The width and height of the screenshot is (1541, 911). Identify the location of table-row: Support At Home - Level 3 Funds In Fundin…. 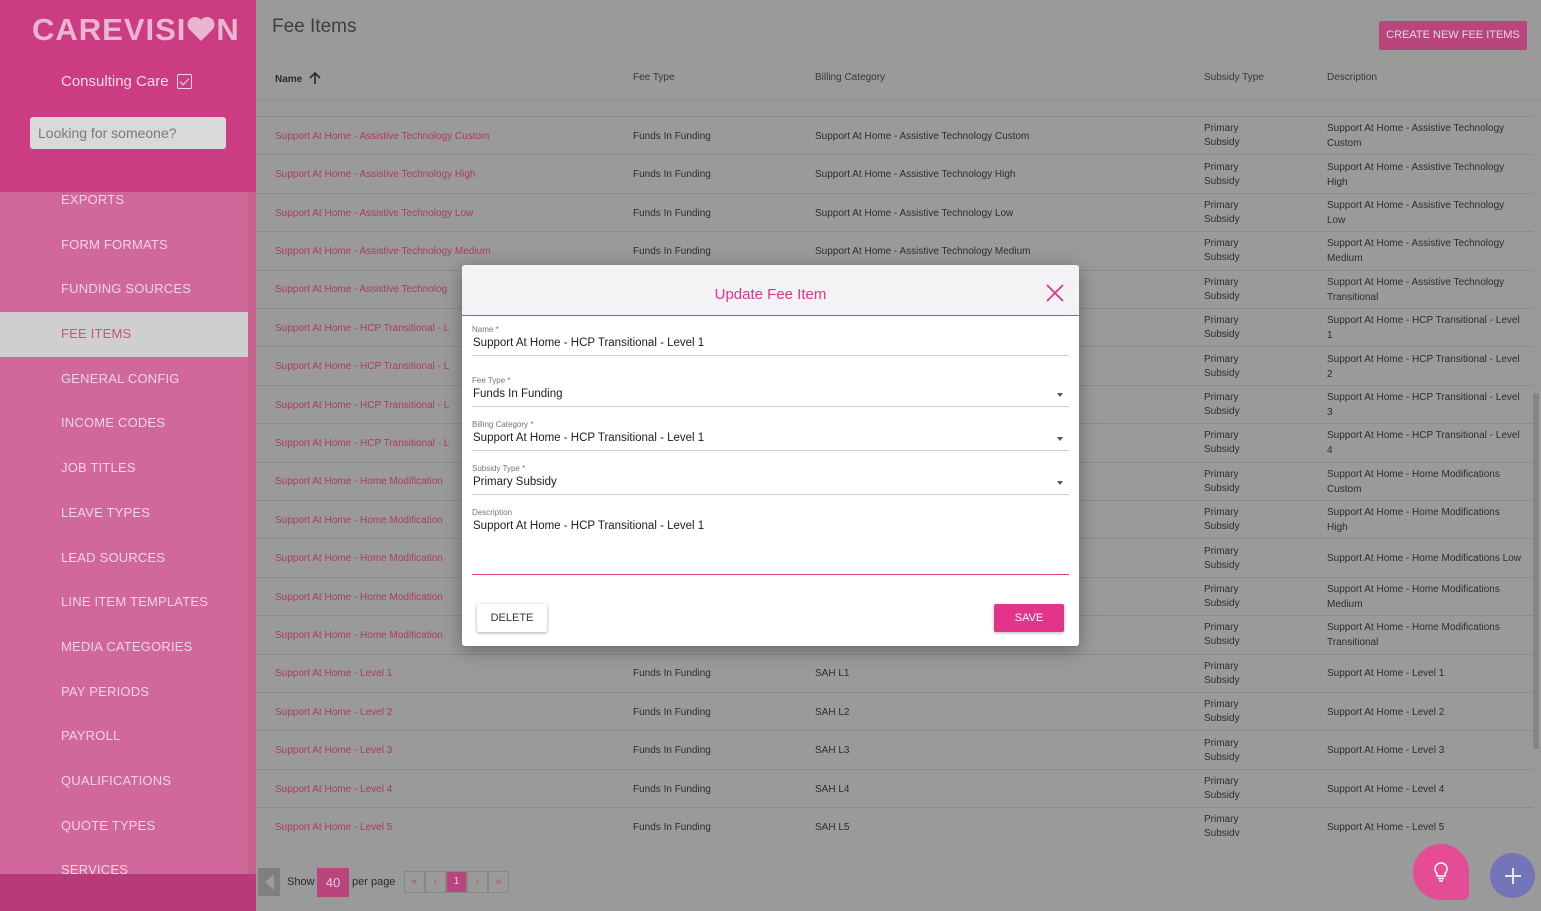
(894, 749).